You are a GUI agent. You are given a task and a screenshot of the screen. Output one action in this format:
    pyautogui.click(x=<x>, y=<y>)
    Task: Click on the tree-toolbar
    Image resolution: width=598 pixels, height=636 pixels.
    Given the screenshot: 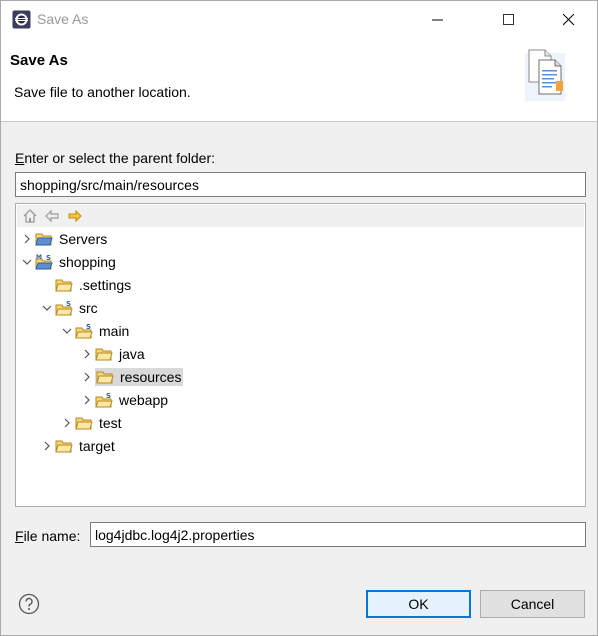 What is the action you would take?
    pyautogui.click(x=300, y=216)
    